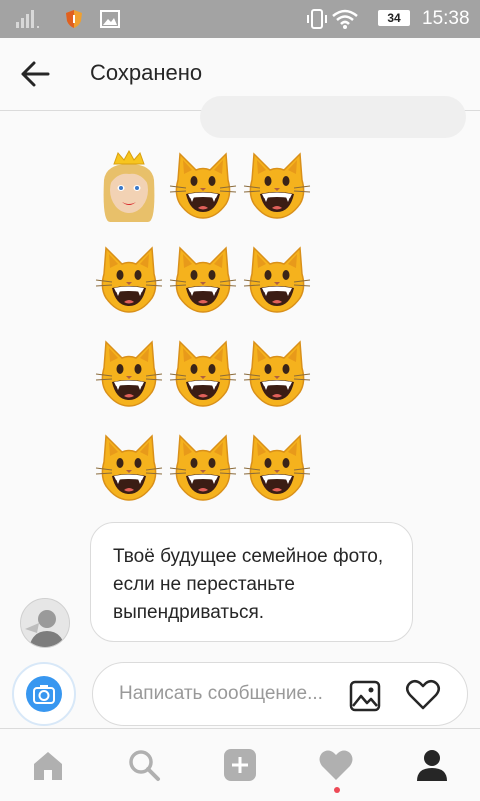 Image resolution: width=480 pixels, height=801 pixels. What do you see at coordinates (446, 18) in the screenshot?
I see `status-time: 15:38` at bounding box center [446, 18].